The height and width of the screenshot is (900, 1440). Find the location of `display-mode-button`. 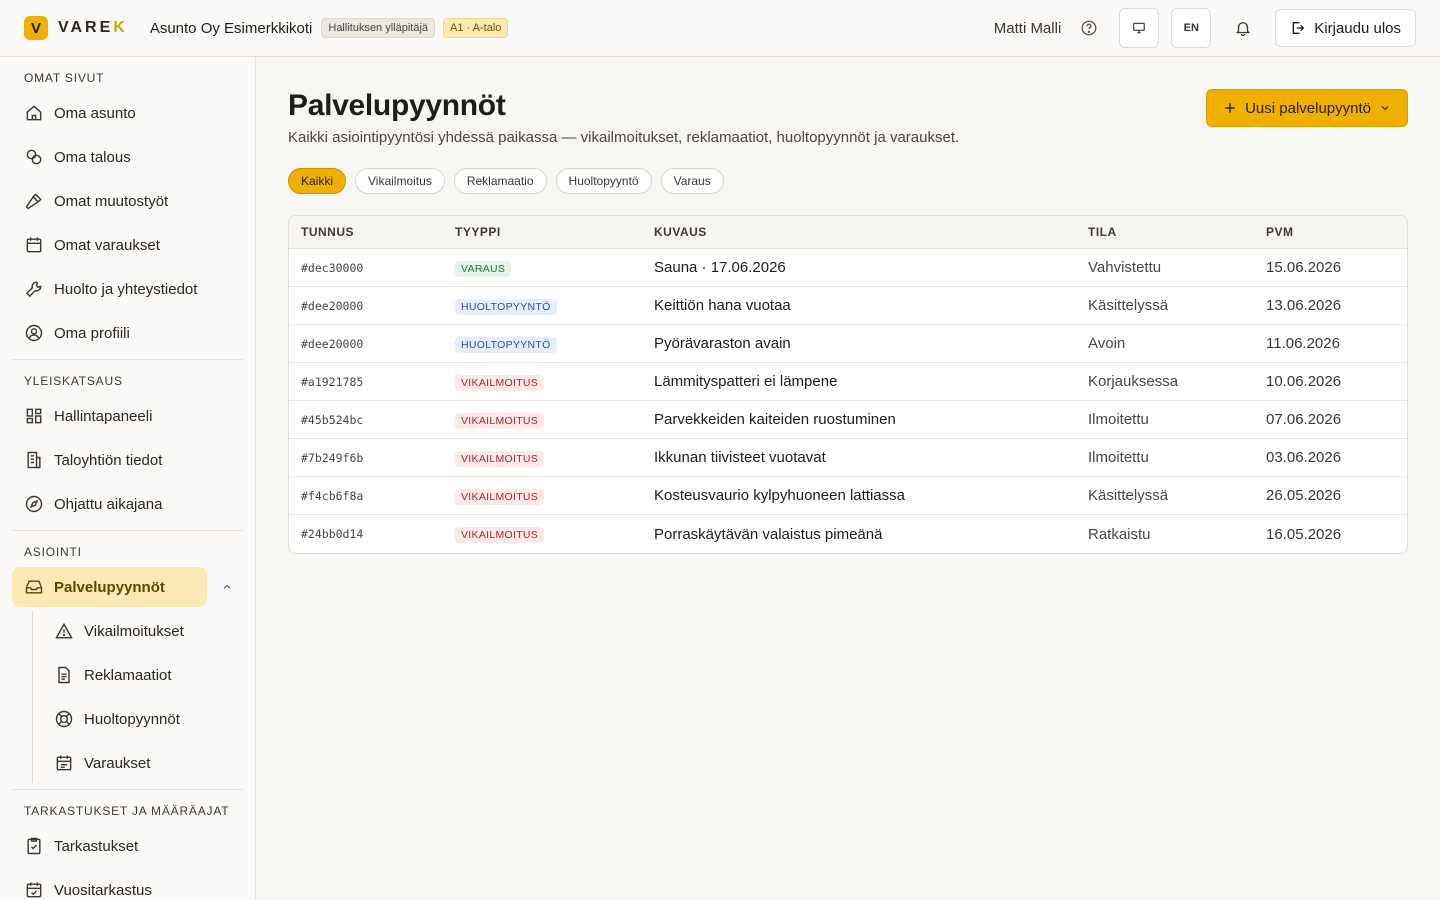

display-mode-button is located at coordinates (1139, 28).